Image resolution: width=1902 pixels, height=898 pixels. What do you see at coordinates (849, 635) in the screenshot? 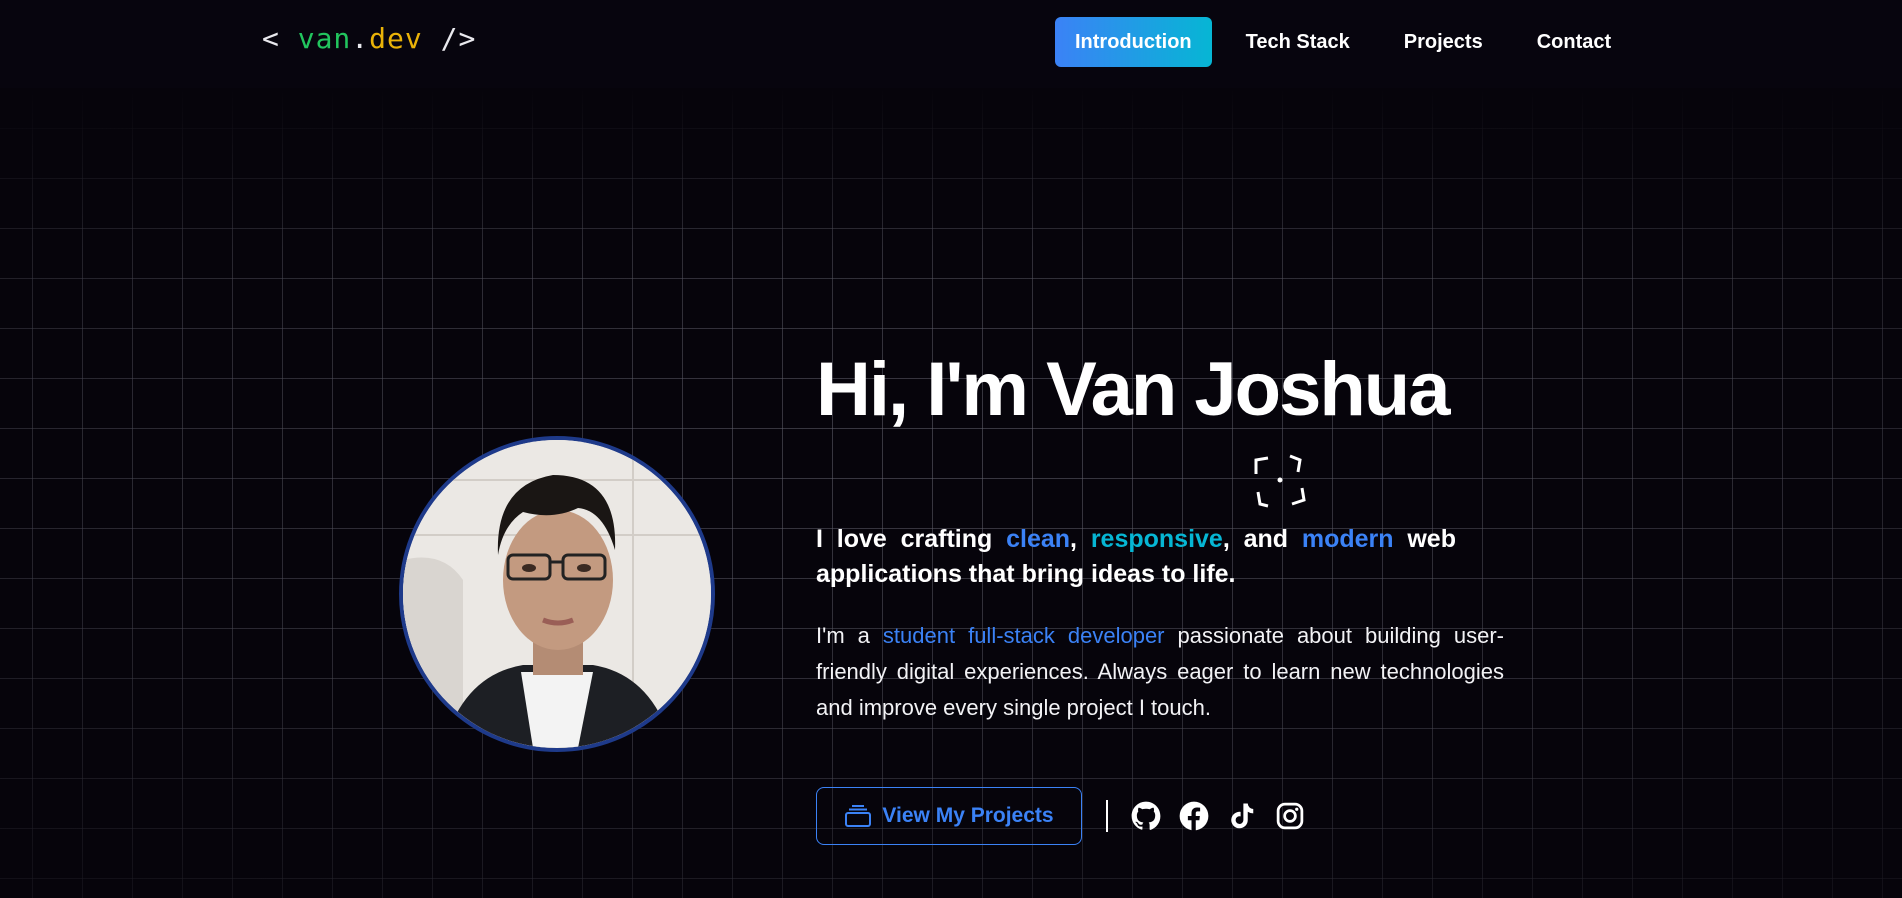
I see `bio-prefix: I'm a` at bounding box center [849, 635].